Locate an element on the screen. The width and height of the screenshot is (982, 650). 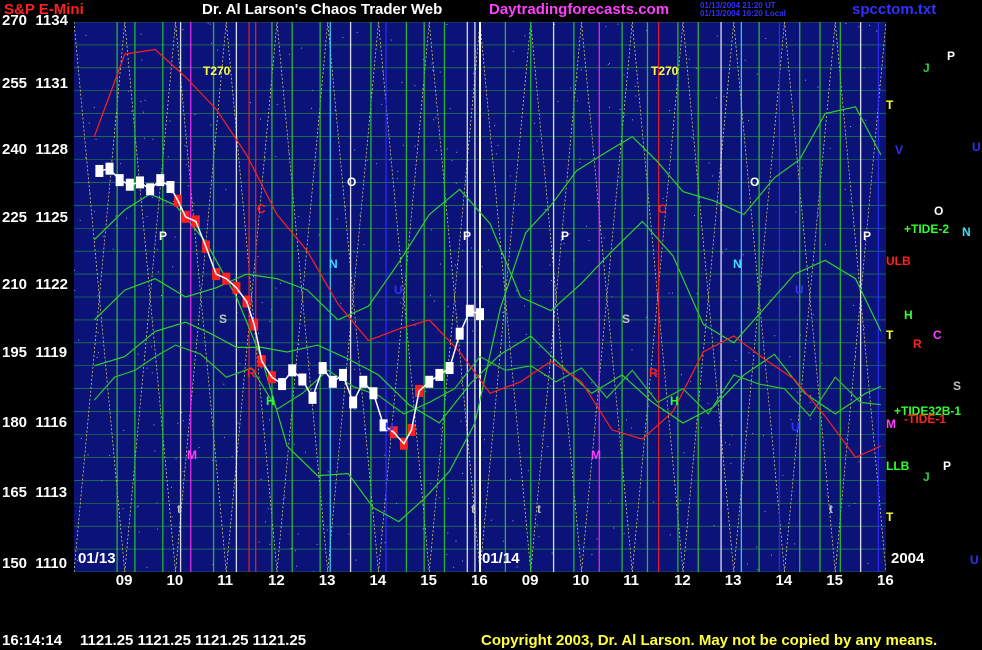
plot-label: M is located at coordinates (192, 455).